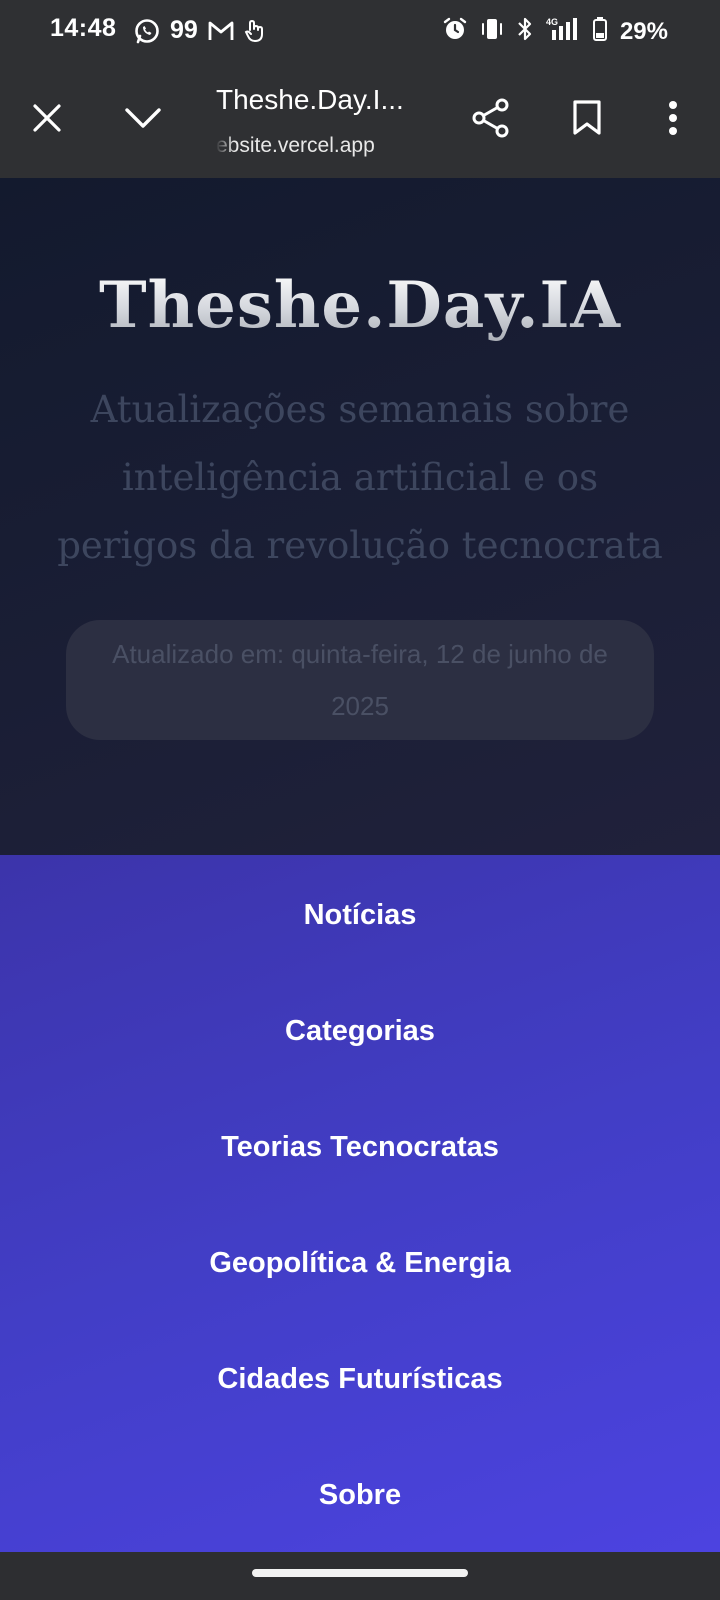  Describe the element at coordinates (492, 31) in the screenshot. I see `vibrate-icon` at that location.